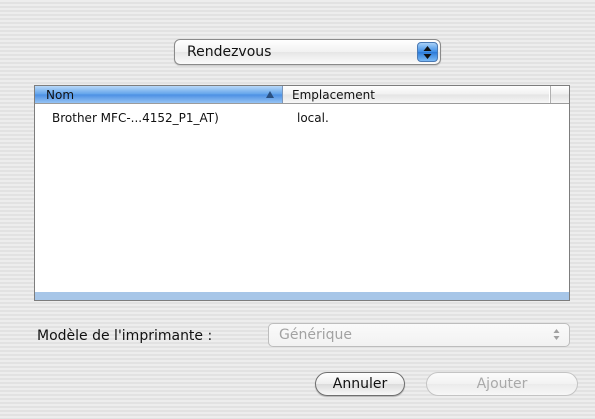 The height and width of the screenshot is (419, 595). I want to click on list-bottom-edge, so click(302, 296).